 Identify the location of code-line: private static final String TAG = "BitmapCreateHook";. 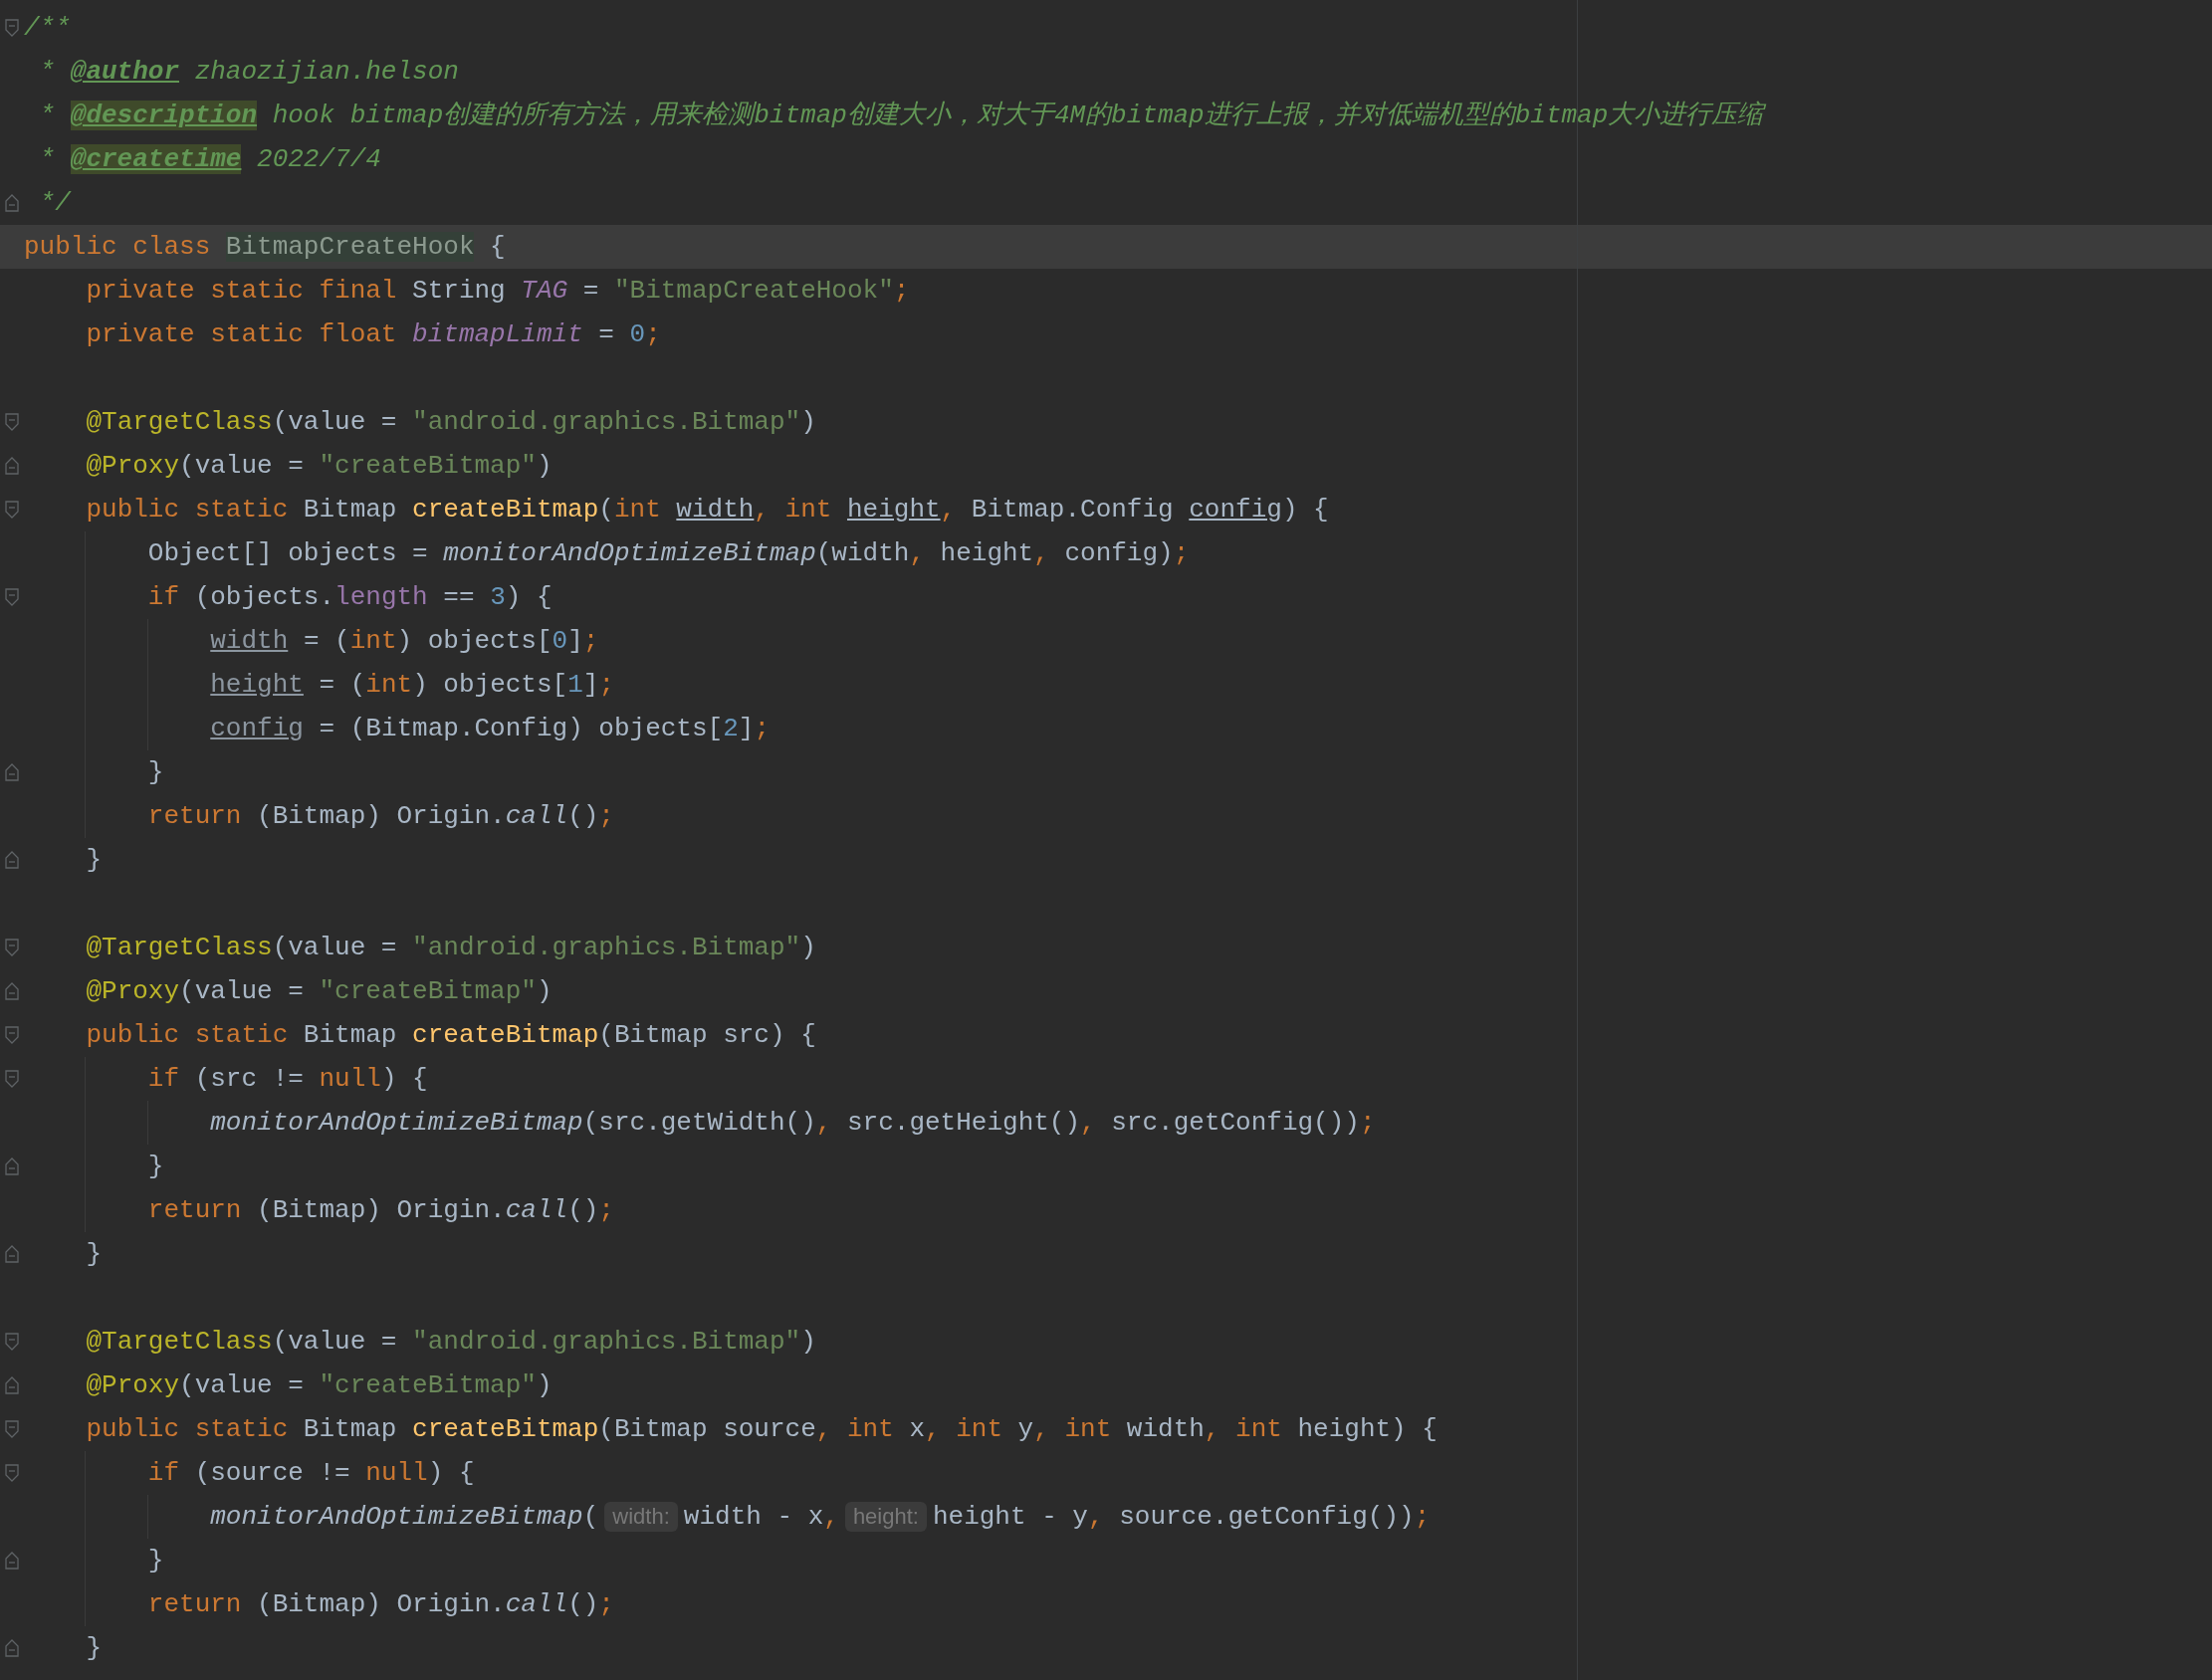
(498, 291).